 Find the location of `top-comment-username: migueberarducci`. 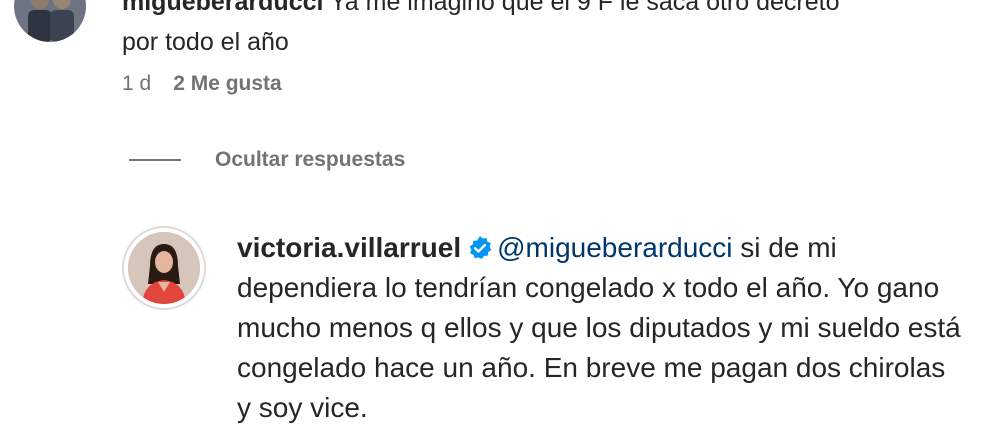

top-comment-username: migueberarducci is located at coordinates (222, 8).